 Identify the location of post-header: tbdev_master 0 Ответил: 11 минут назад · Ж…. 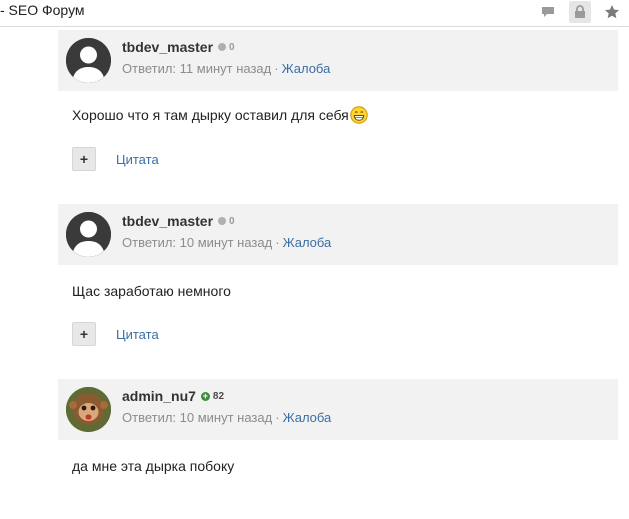
(338, 60).